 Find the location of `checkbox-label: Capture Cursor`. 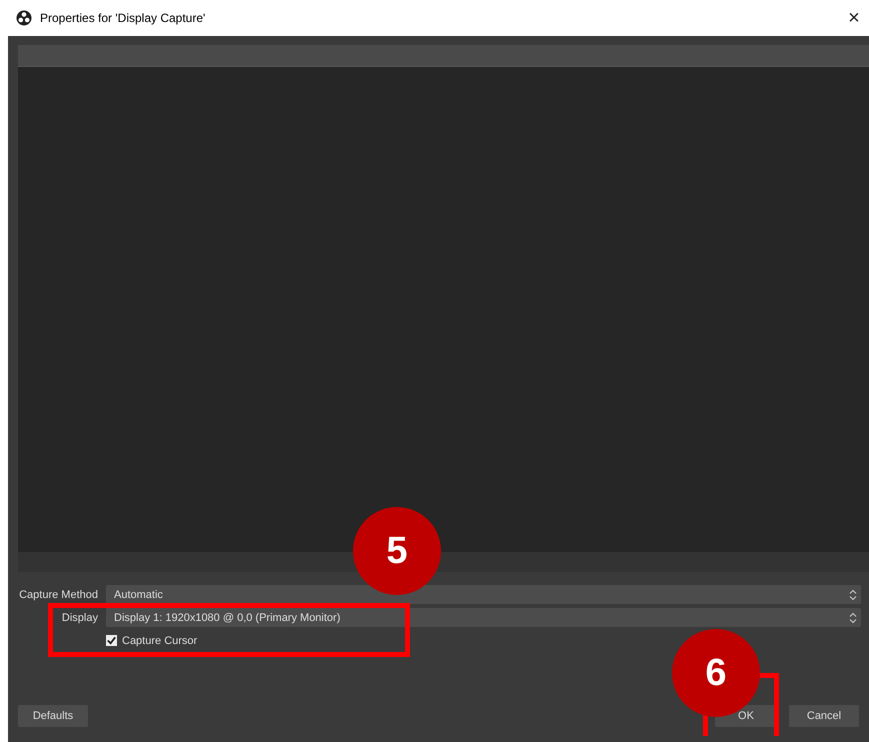

checkbox-label: Capture Cursor is located at coordinates (160, 640).